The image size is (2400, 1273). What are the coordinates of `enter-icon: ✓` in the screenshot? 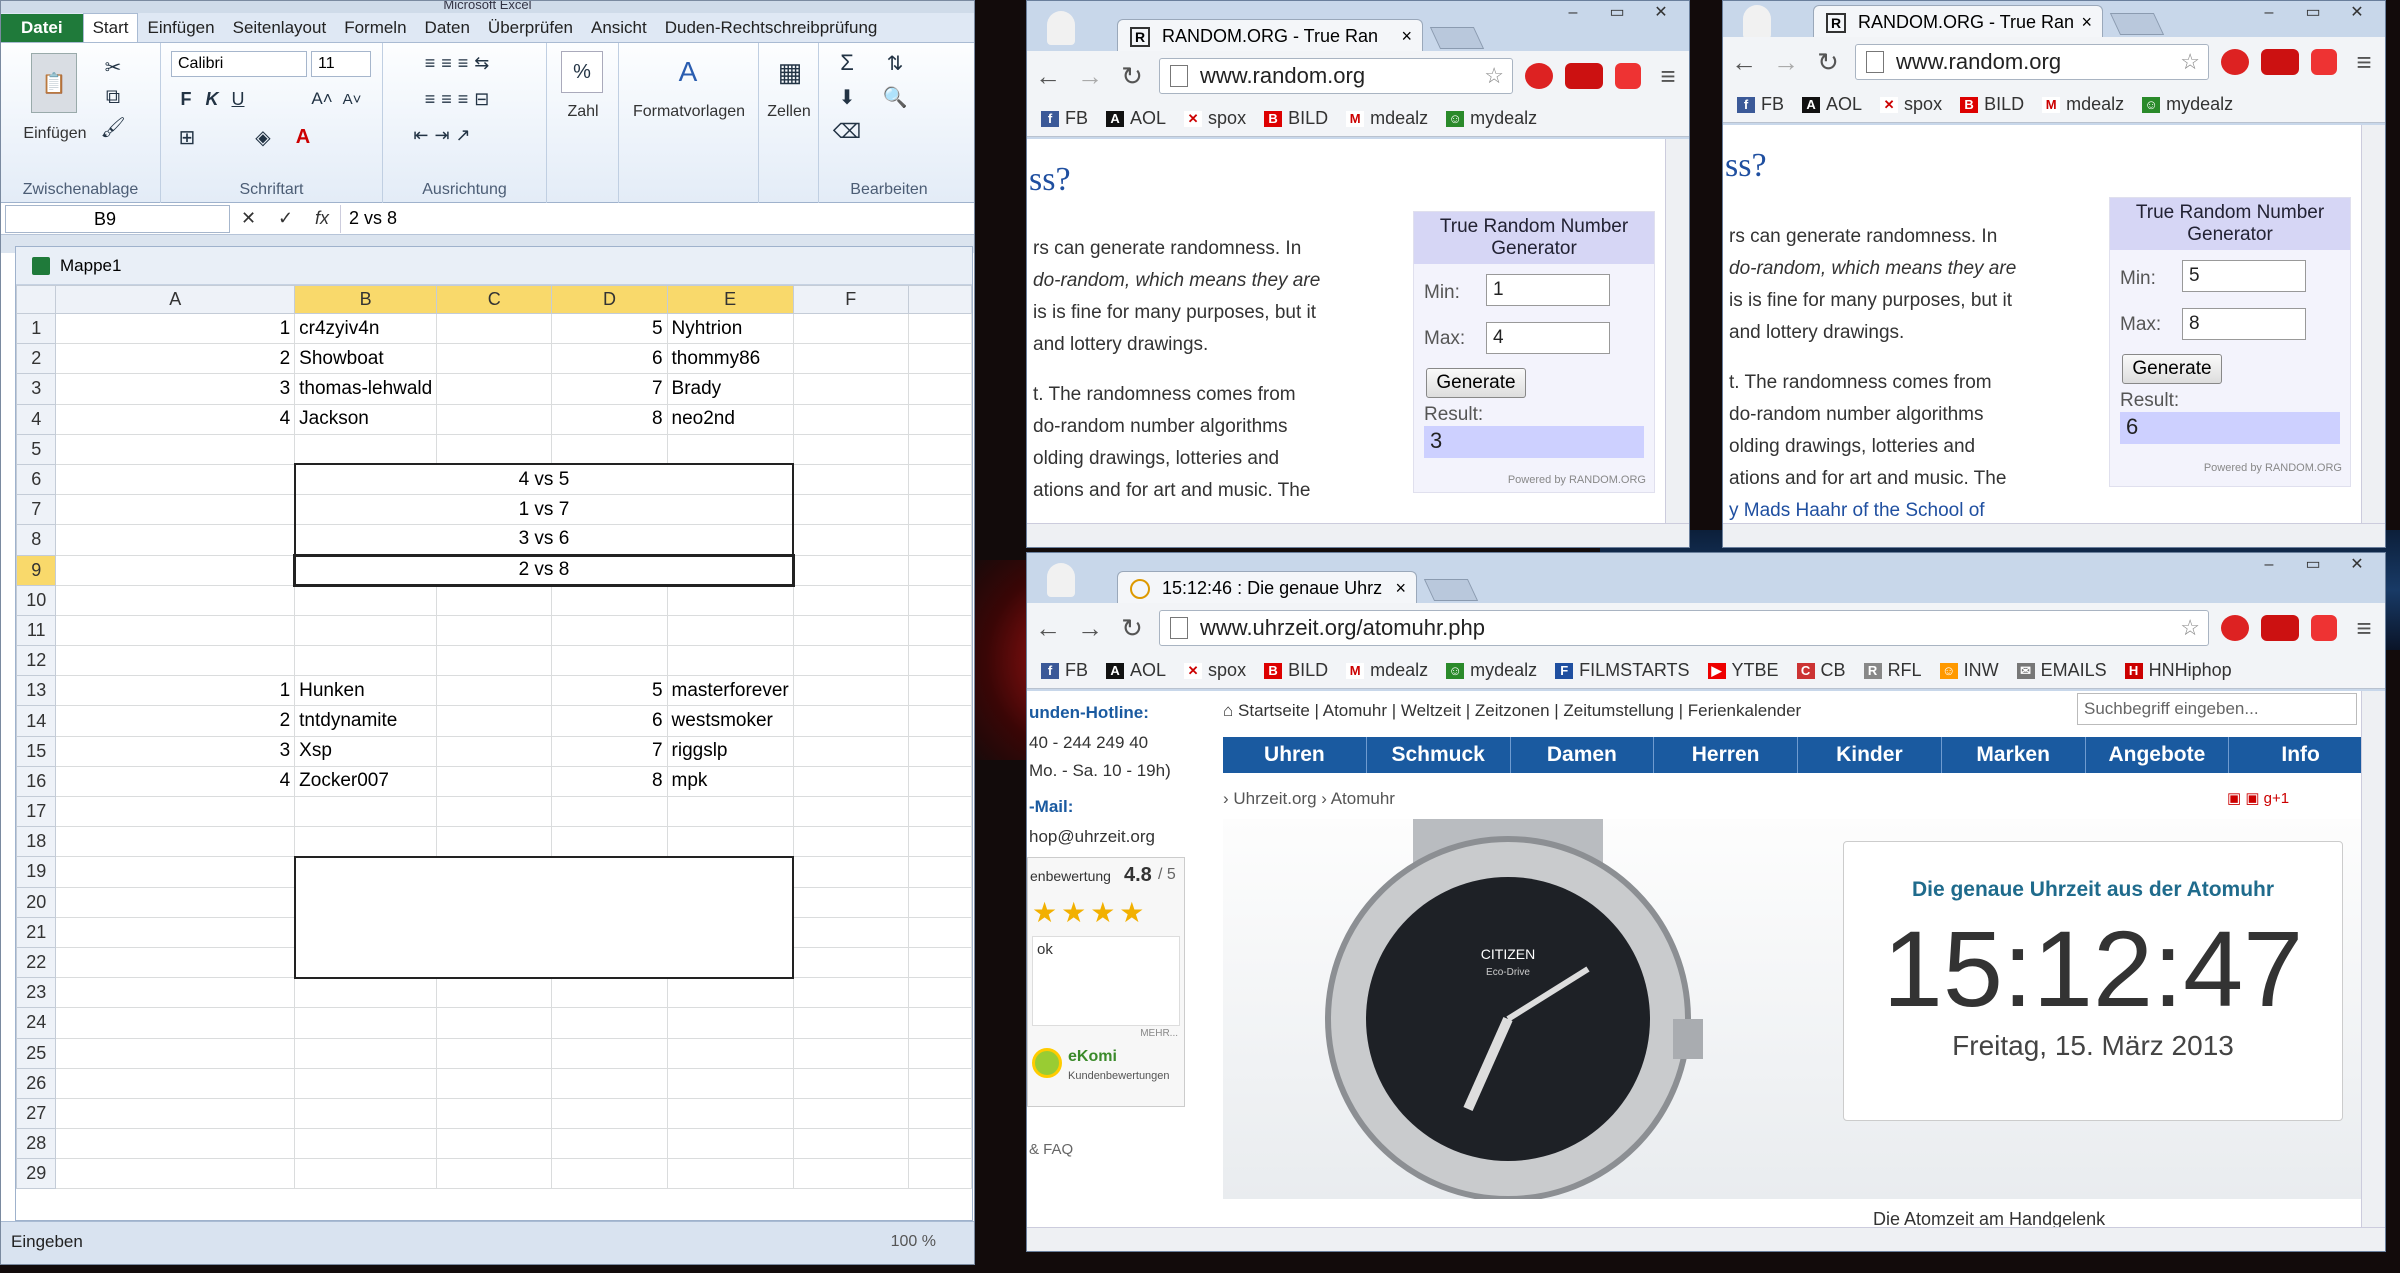 It's located at (285, 218).